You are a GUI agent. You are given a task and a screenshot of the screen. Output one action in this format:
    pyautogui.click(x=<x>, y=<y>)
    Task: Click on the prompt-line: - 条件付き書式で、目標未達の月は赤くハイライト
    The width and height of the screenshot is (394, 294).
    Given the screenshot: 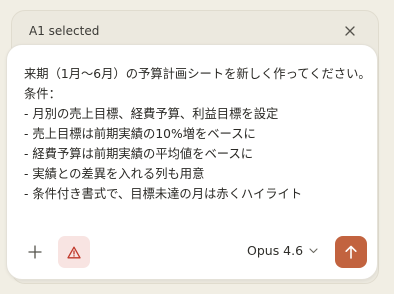 What is the action you would take?
    pyautogui.click(x=163, y=194)
    